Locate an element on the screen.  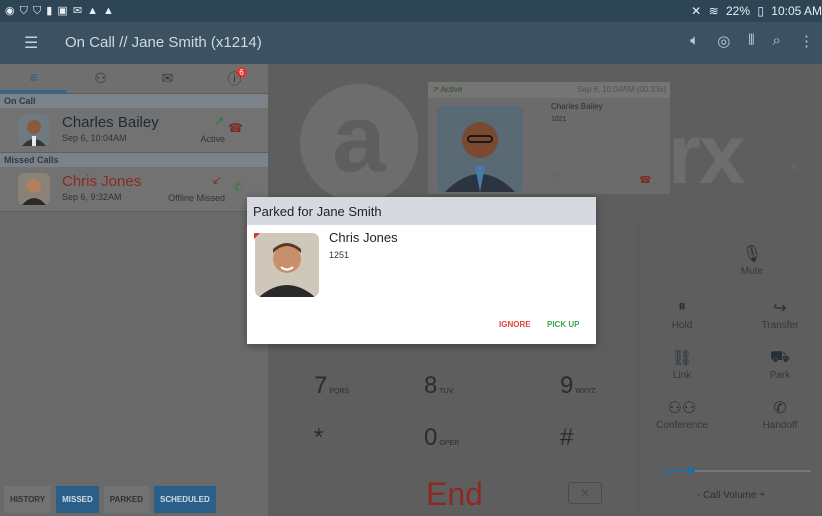
call-timestamp: Sep 6, 10:04AM (00:33s) is located at coordinates (621, 89).